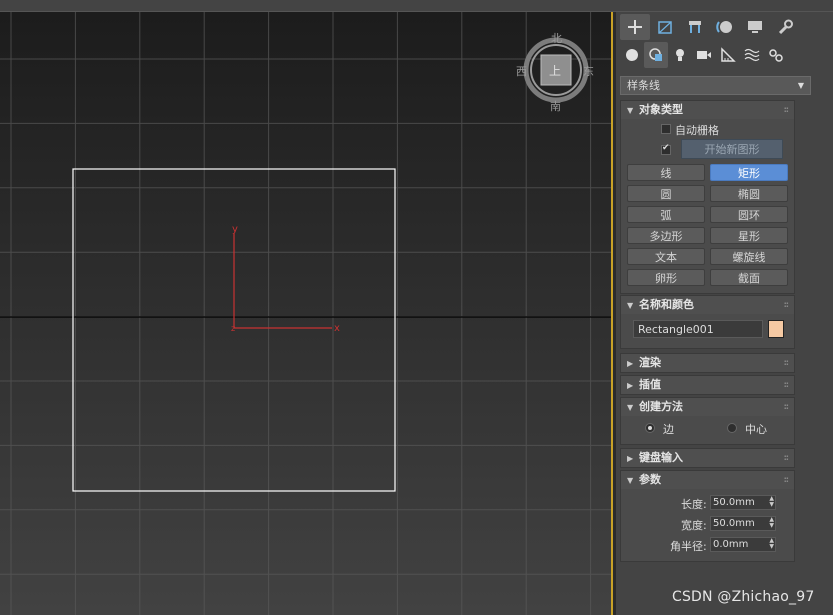 The height and width of the screenshot is (615, 833). I want to click on motion-icon, so click(724, 27).